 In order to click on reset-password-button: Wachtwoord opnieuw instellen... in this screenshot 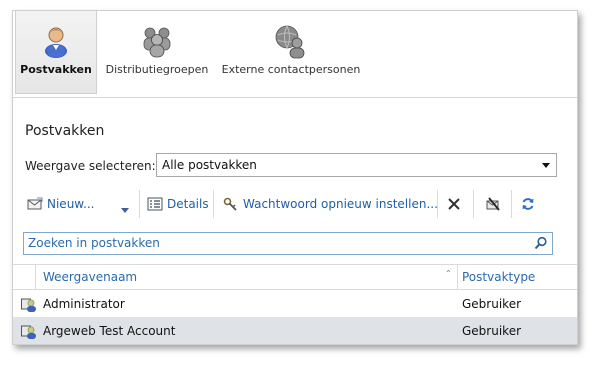, I will do `click(330, 204)`.